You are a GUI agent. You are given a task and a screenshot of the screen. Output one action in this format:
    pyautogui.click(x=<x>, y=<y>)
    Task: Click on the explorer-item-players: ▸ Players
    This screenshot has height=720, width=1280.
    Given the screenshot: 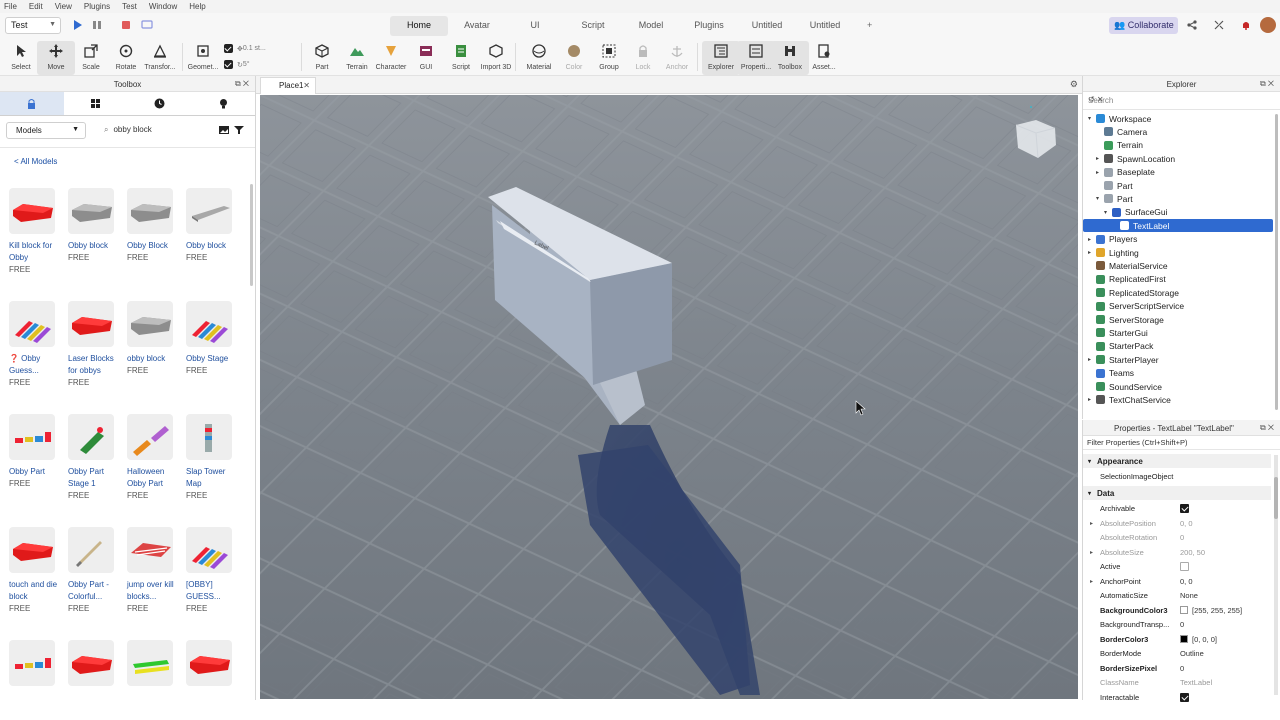 What is the action you would take?
    pyautogui.click(x=1112, y=239)
    